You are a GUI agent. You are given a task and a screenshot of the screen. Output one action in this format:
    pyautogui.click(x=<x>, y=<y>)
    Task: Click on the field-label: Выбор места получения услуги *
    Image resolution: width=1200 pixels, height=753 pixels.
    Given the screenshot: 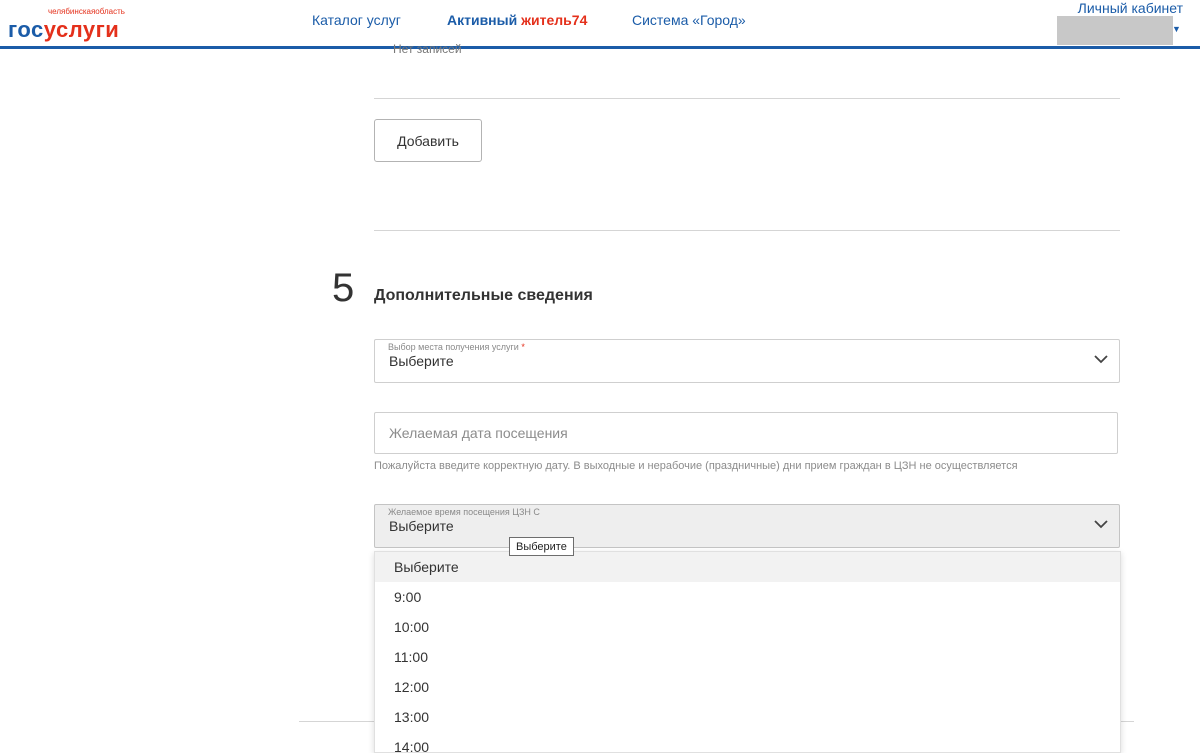 What is the action you would take?
    pyautogui.click(x=456, y=347)
    